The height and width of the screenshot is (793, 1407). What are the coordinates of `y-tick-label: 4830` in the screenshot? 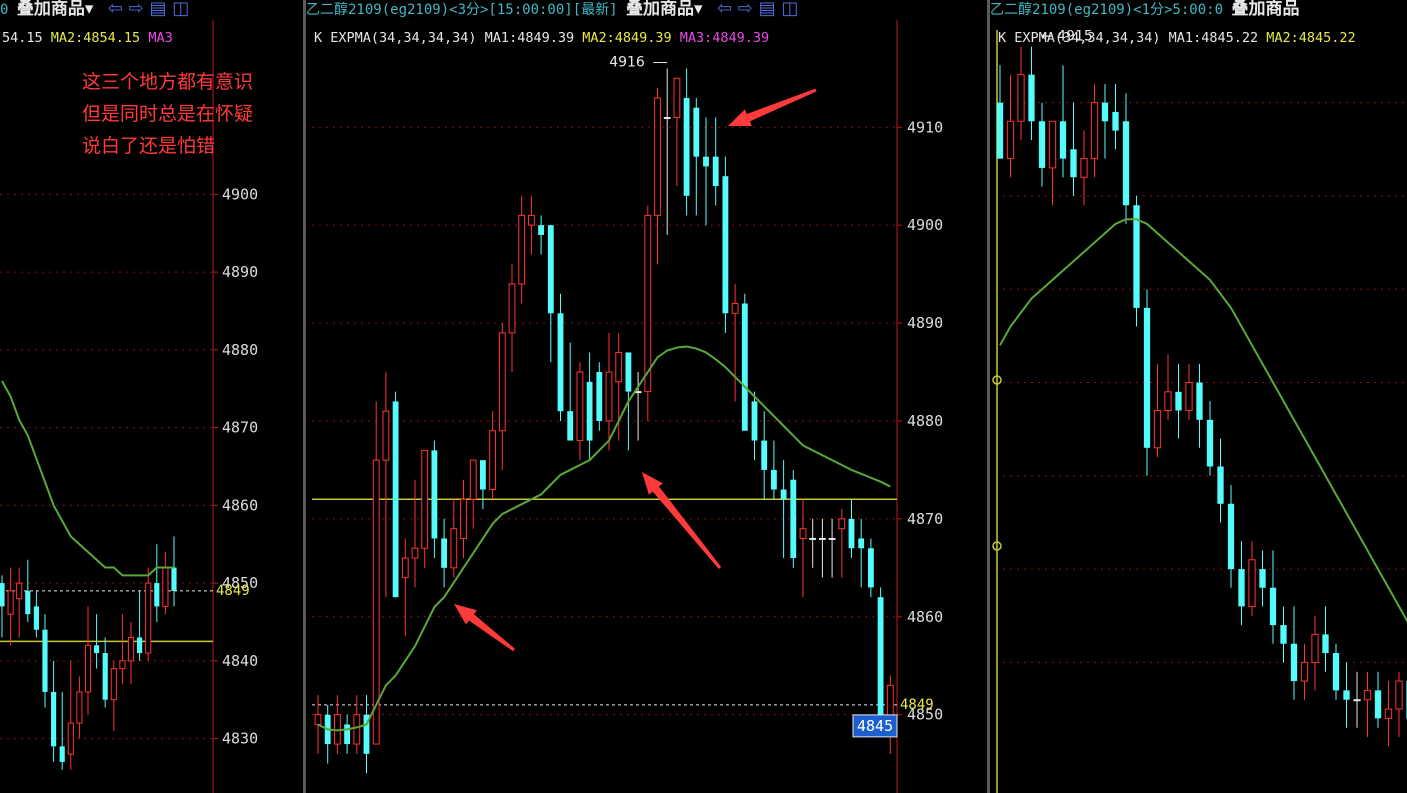 It's located at (240, 739).